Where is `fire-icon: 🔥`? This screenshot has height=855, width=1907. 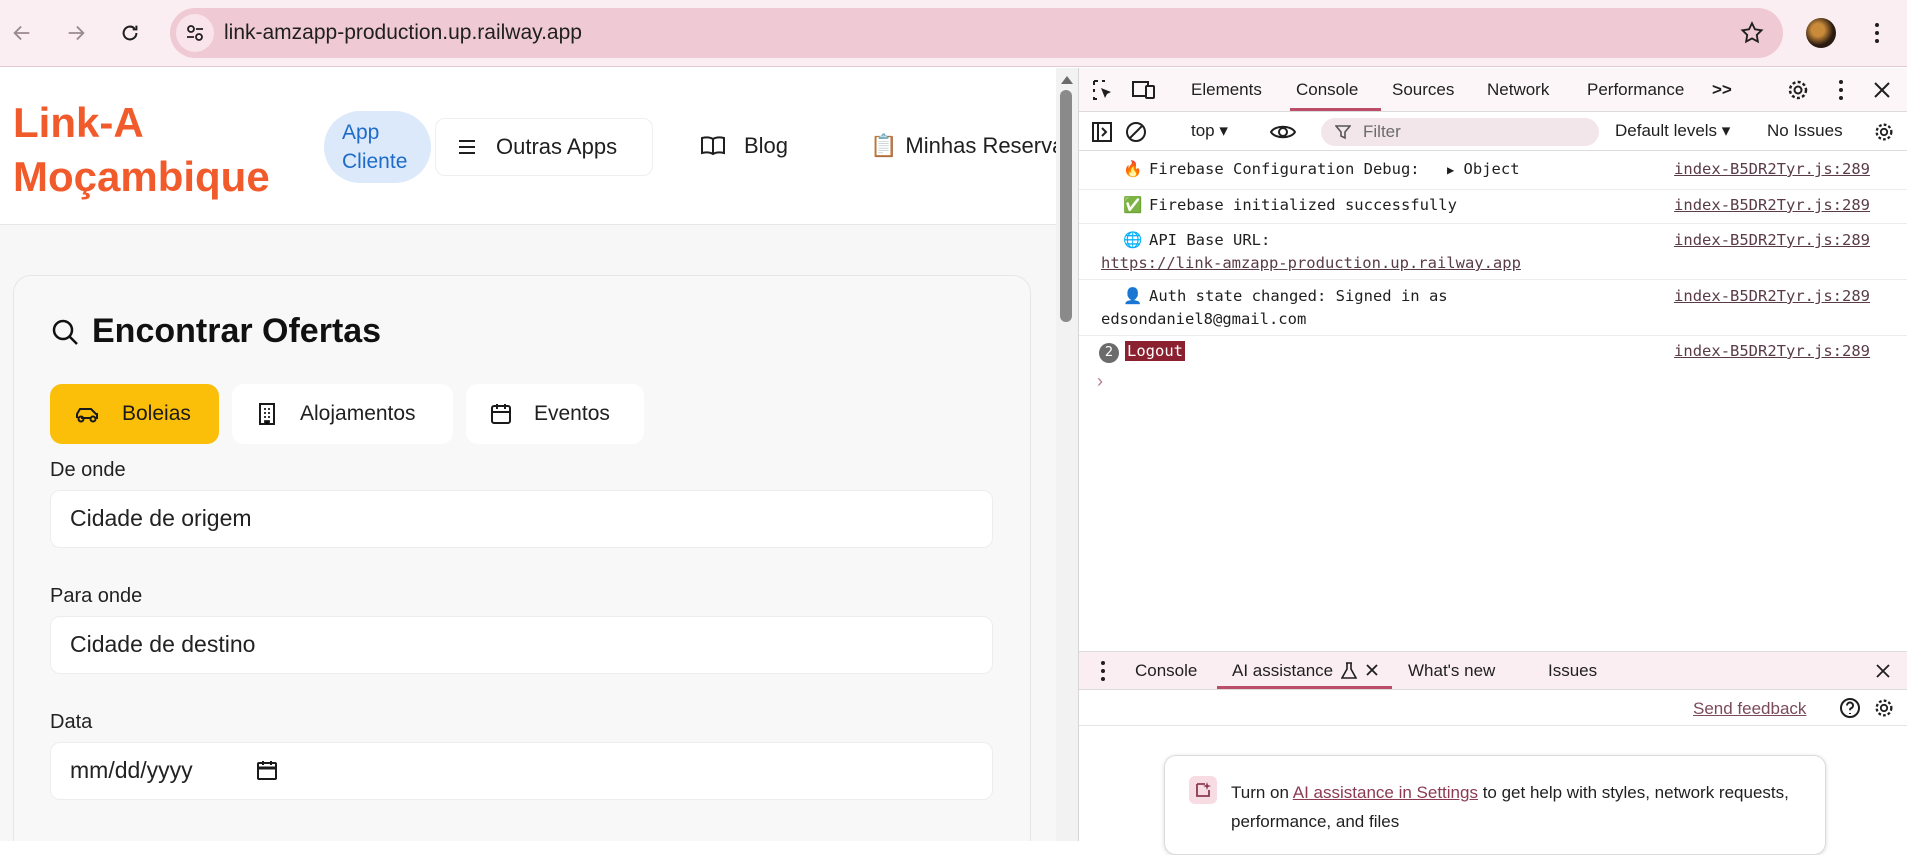 fire-icon: 🔥 is located at coordinates (1133, 169).